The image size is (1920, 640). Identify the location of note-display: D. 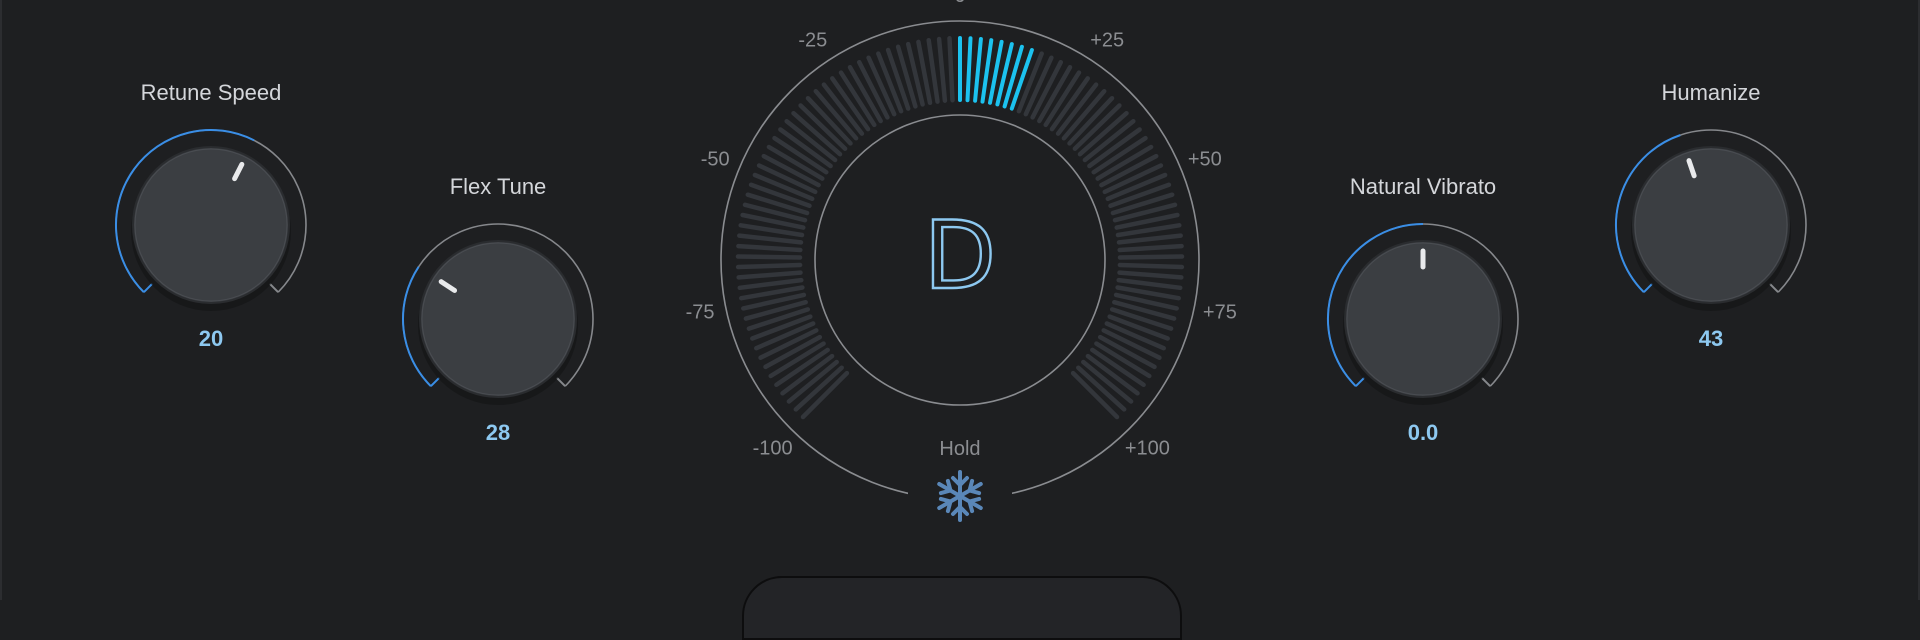
(960, 256).